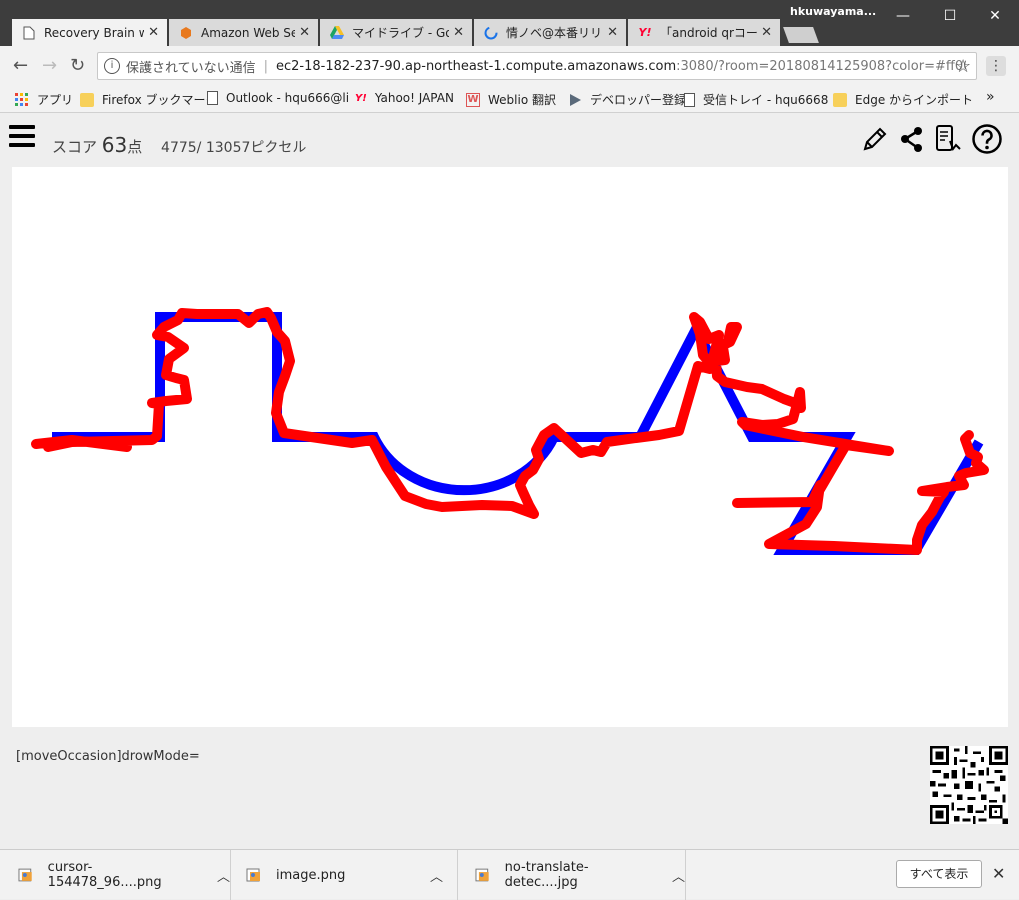 This screenshot has width=1019, height=900. What do you see at coordinates (996, 66) in the screenshot?
I see `browser-menu-icon: ⋮` at bounding box center [996, 66].